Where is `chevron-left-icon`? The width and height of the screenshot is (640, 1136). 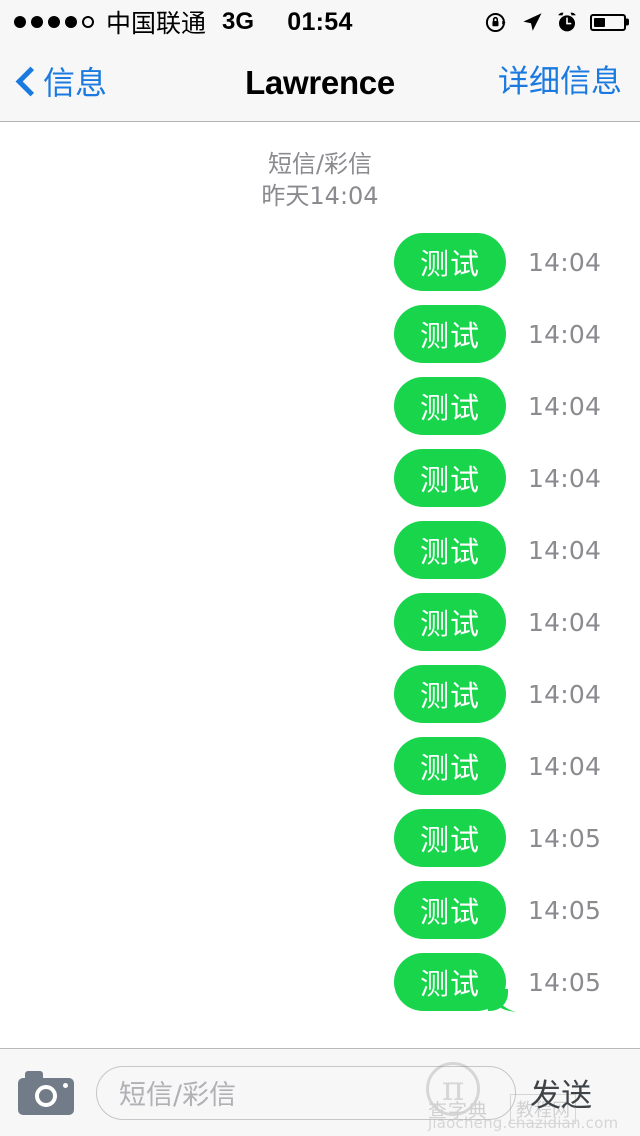 chevron-left-icon is located at coordinates (27, 83).